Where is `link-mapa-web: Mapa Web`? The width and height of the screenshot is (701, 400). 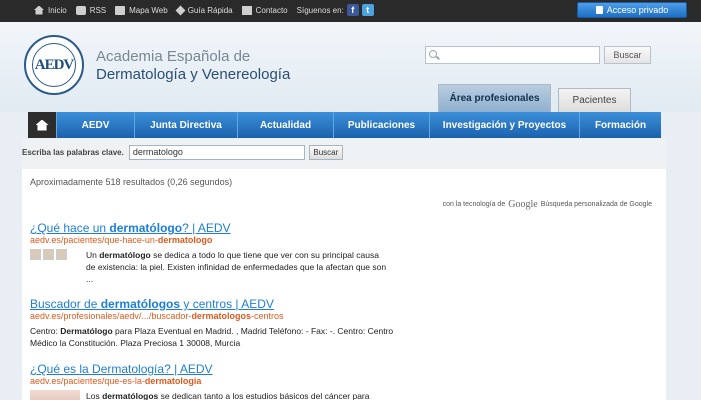 link-mapa-web: Mapa Web is located at coordinates (141, 10).